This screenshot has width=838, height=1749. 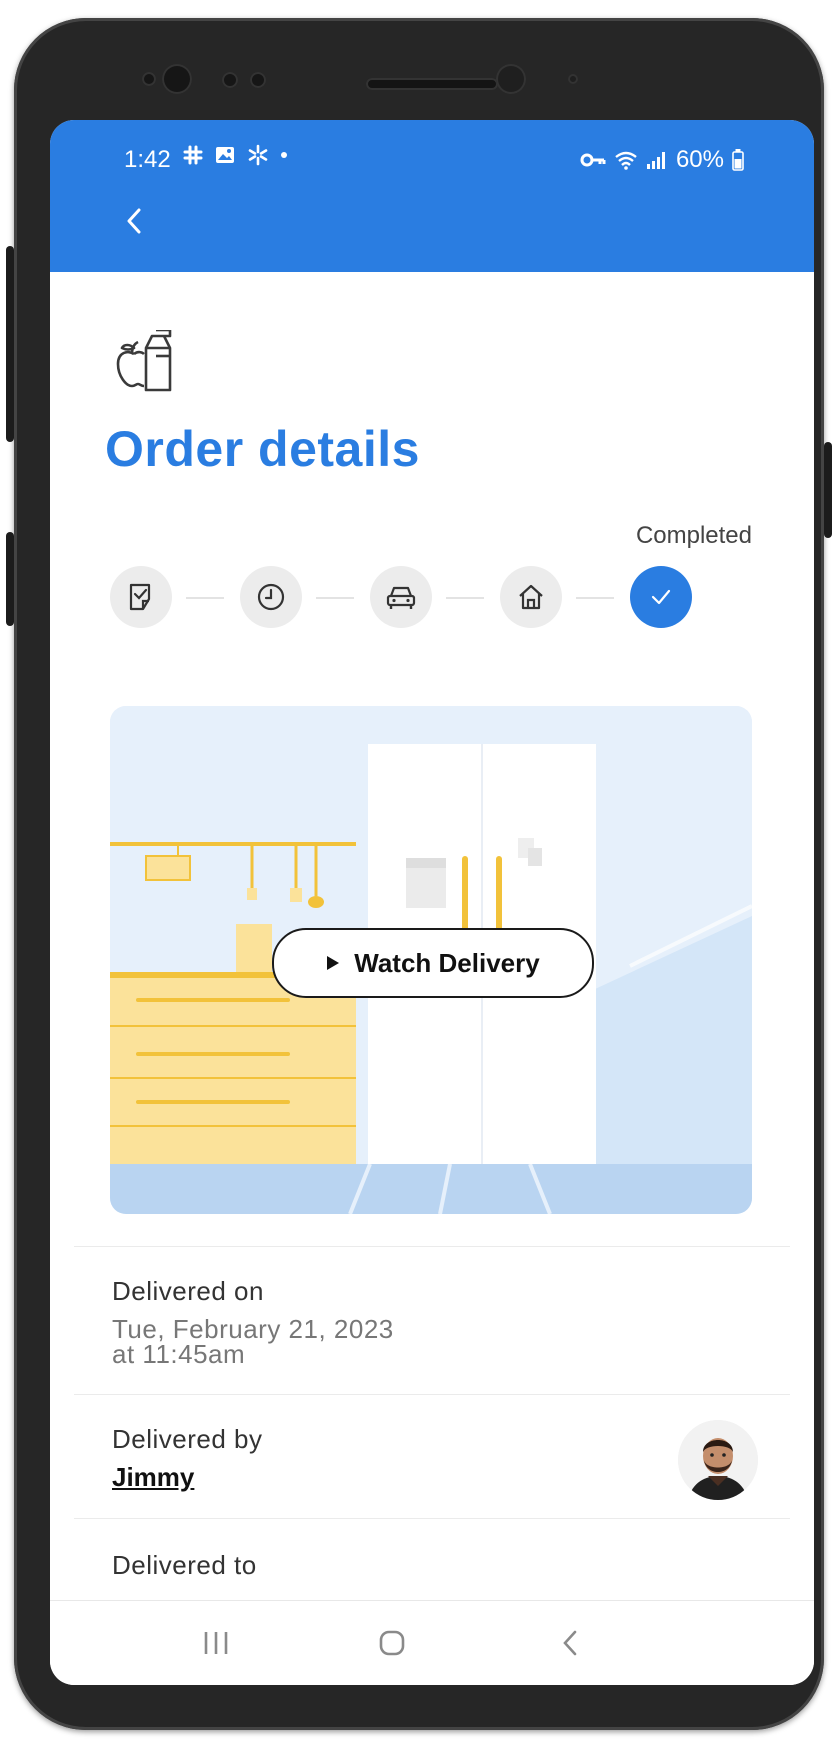 What do you see at coordinates (225, 155) in the screenshot?
I see `gallery-icon` at bounding box center [225, 155].